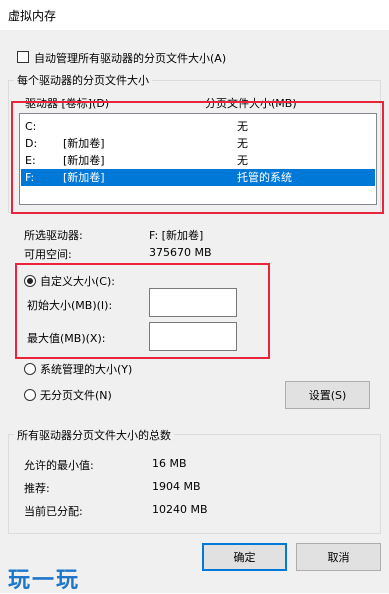  What do you see at coordinates (327, 395) in the screenshot?
I see `set-button: 设置(S)` at bounding box center [327, 395].